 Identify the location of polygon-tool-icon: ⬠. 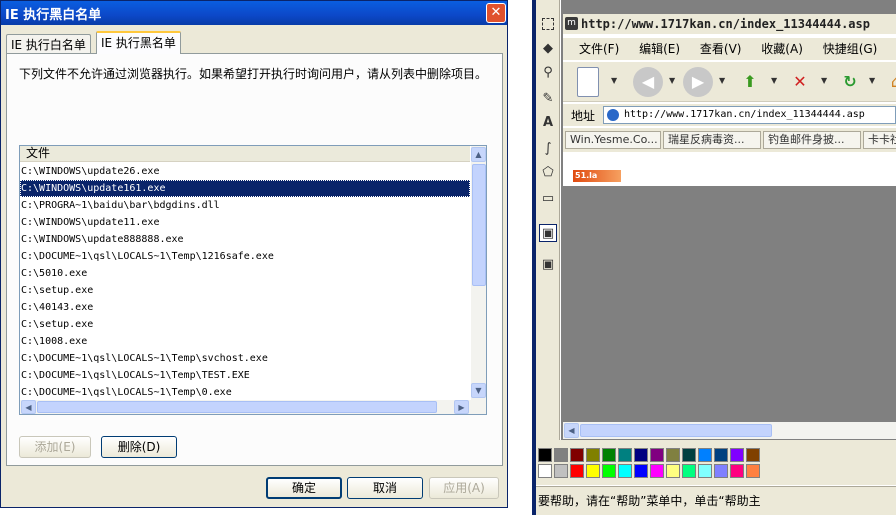
(548, 173).